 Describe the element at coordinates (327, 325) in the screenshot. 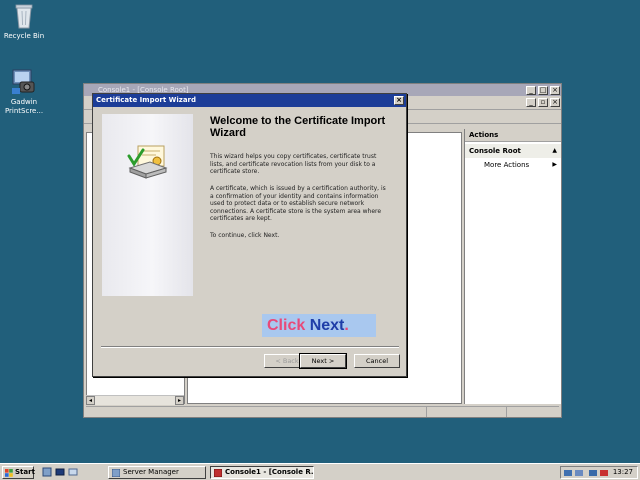

I see `overlay-word-next: Next` at that location.